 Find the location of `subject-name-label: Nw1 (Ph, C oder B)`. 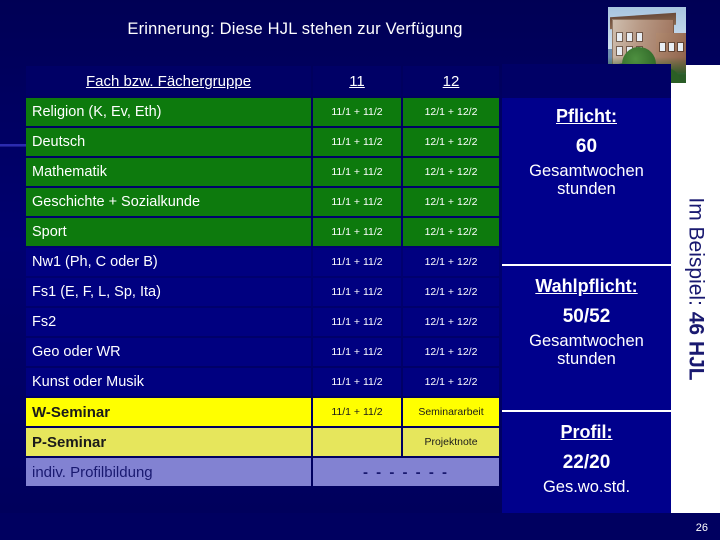

subject-name-label: Nw1 (Ph, C oder B) is located at coordinates (168, 262).